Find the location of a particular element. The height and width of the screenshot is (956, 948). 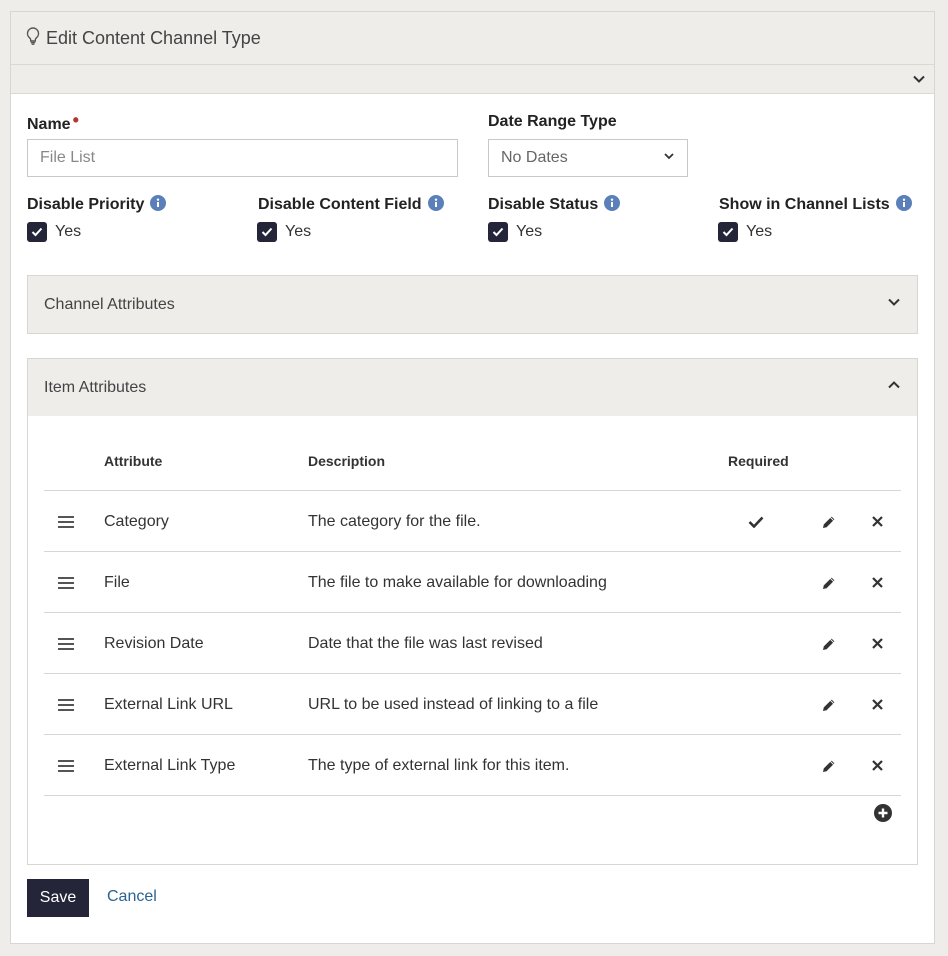

save-button: Save is located at coordinates (58, 898).